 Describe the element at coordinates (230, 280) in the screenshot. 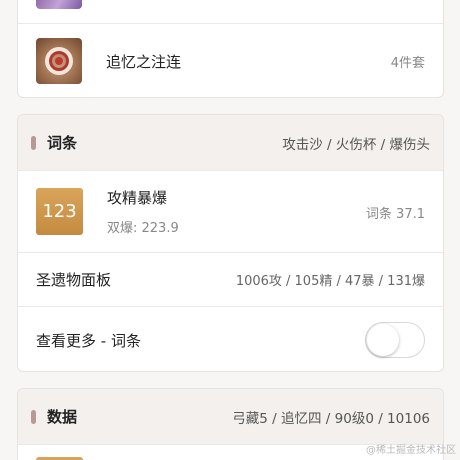

I see `panel-row: 圣遗物面板 1006攻 / 105精 / 47暴 / 131爆` at that location.